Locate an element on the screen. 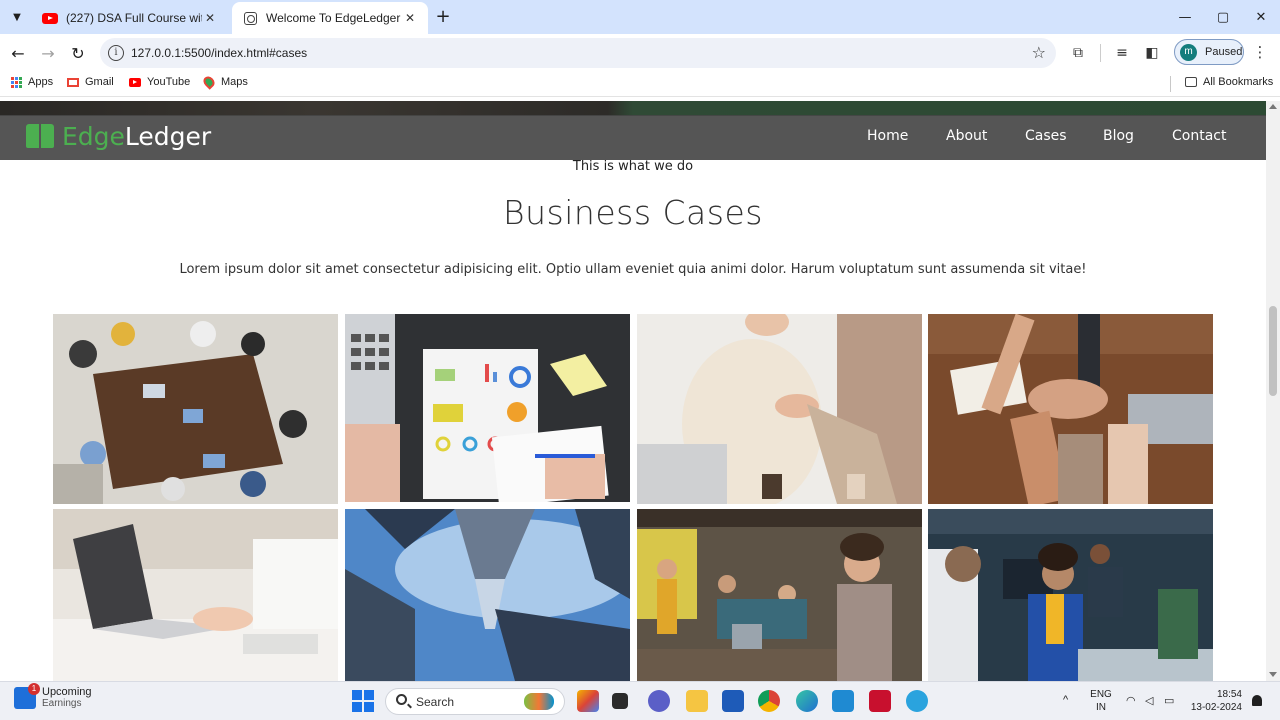 The width and height of the screenshot is (1280, 720). reload-button: ↻ is located at coordinates (78, 53).